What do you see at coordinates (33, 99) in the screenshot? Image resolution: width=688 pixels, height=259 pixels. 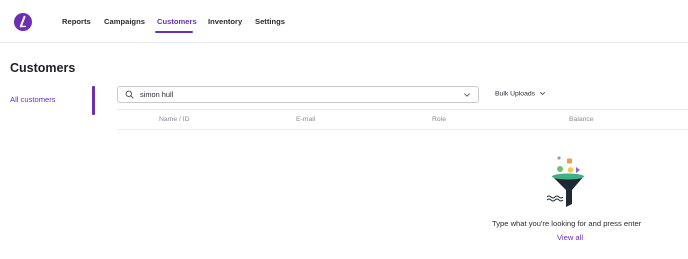 I see `sidebar-item-all-customers: All customers` at bounding box center [33, 99].